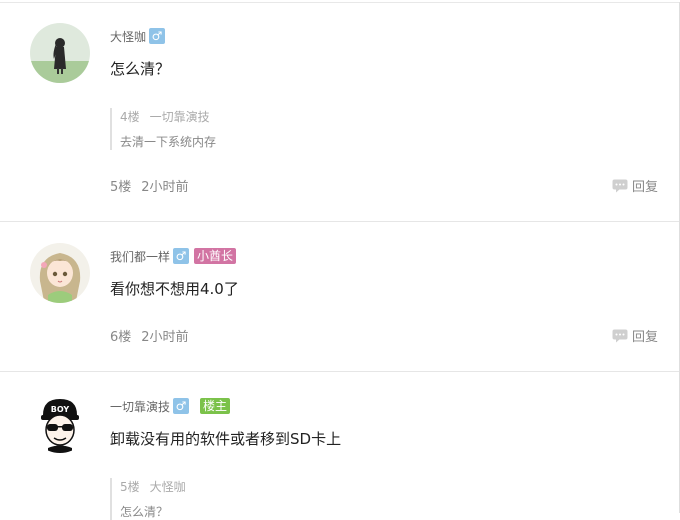 Image resolution: width=680 pixels, height=520 pixels. What do you see at coordinates (144, 512) in the screenshot?
I see `quote-text: 怎么清？` at bounding box center [144, 512].